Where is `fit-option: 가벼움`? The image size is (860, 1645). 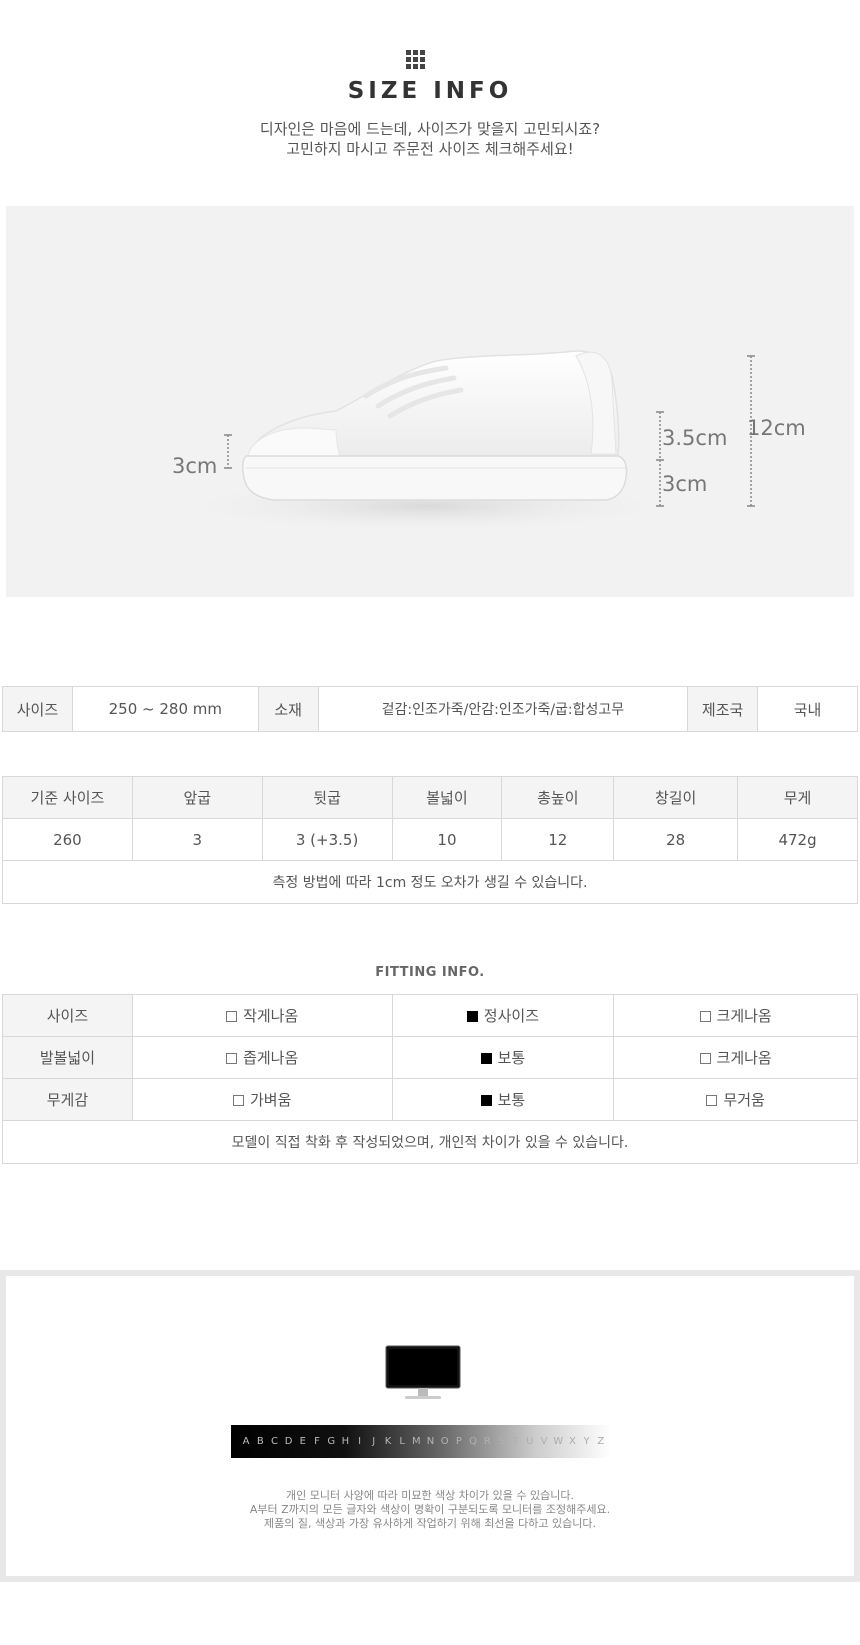
fit-option: 가벼움 is located at coordinates (262, 1099).